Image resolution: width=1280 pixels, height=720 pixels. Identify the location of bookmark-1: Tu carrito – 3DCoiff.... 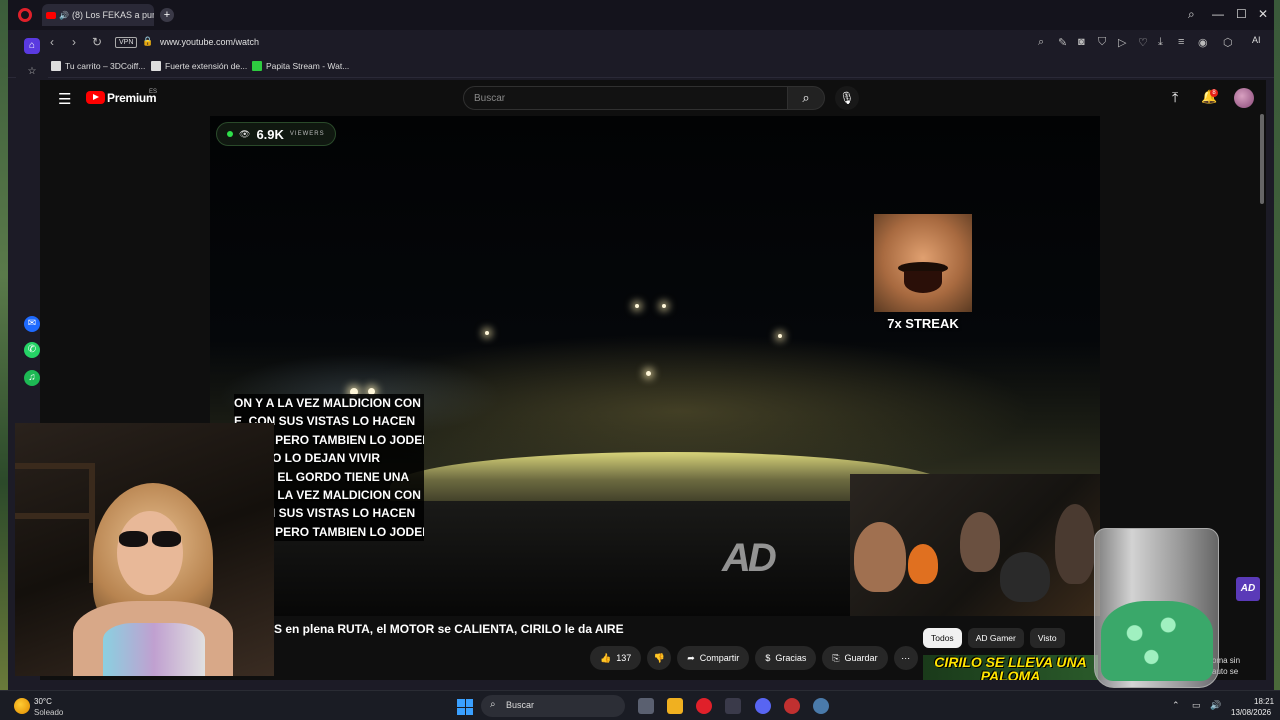
(98, 66).